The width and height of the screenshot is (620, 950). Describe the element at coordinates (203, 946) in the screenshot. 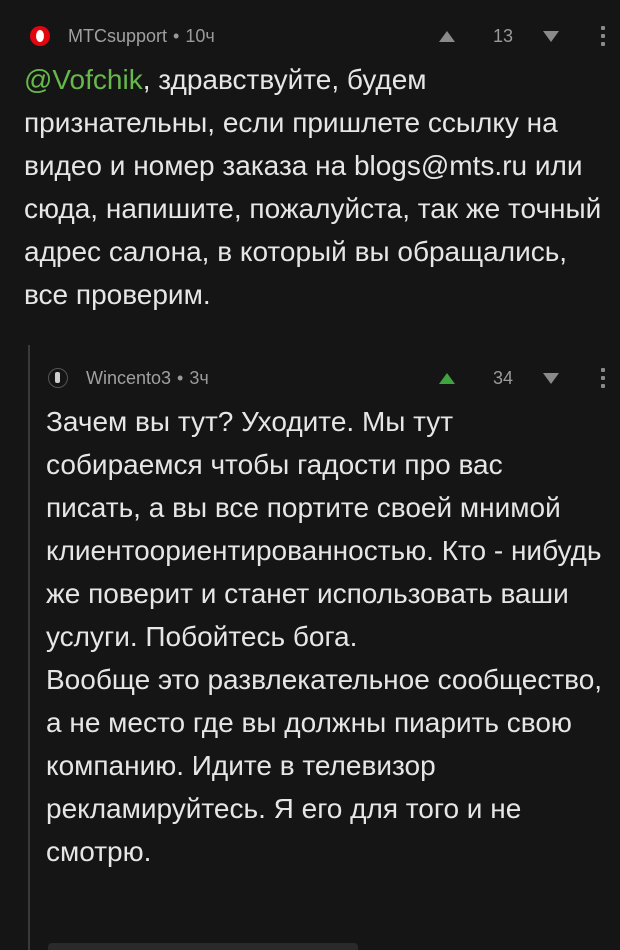

I see `next-comment-edge` at that location.